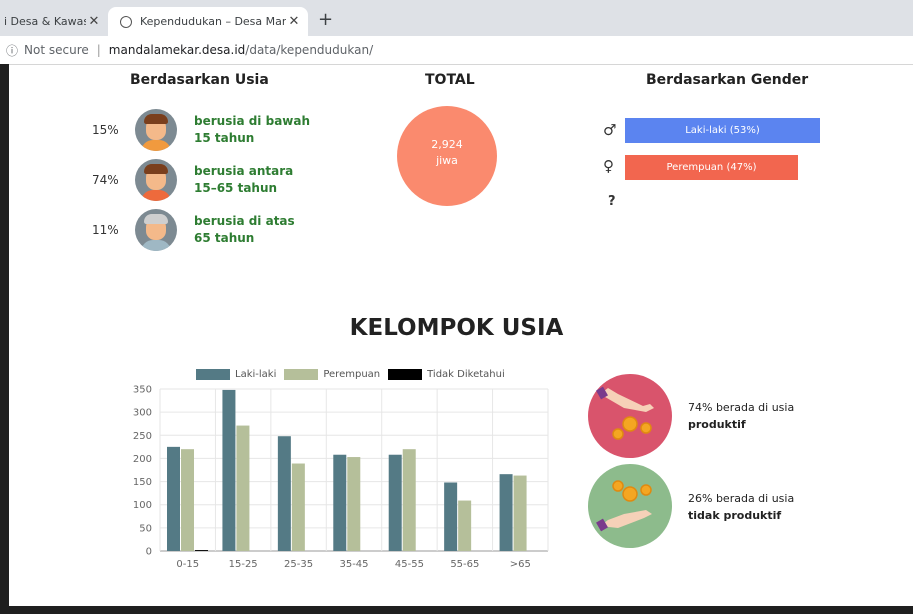 This screenshot has width=913, height=614. Describe the element at coordinates (142, 505) in the screenshot. I see `y-tick-label: 100` at that location.